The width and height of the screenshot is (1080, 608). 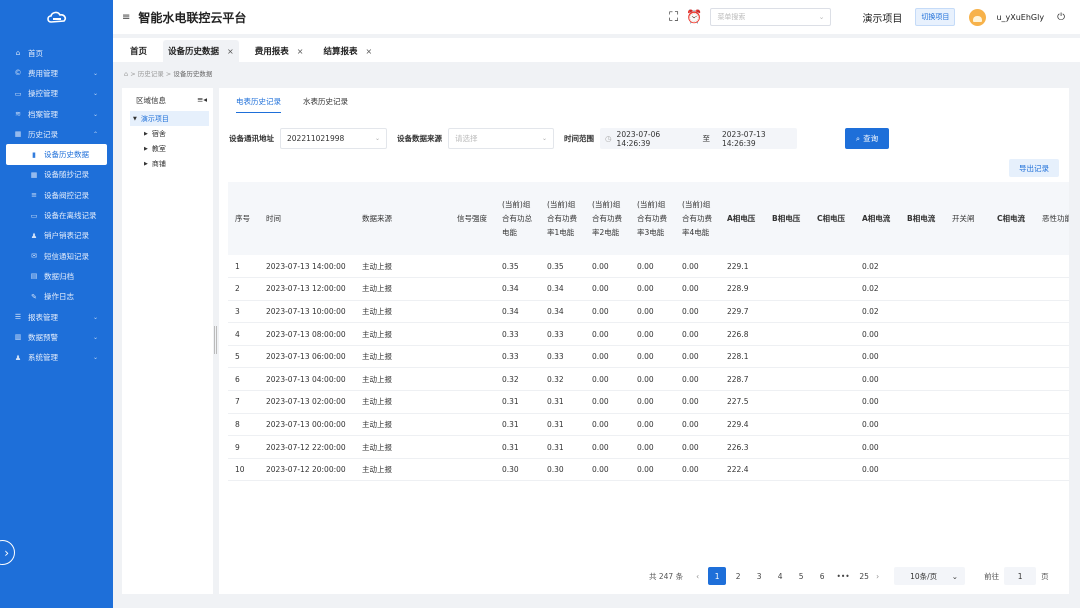 I want to click on page-number: 25, so click(x=864, y=576).